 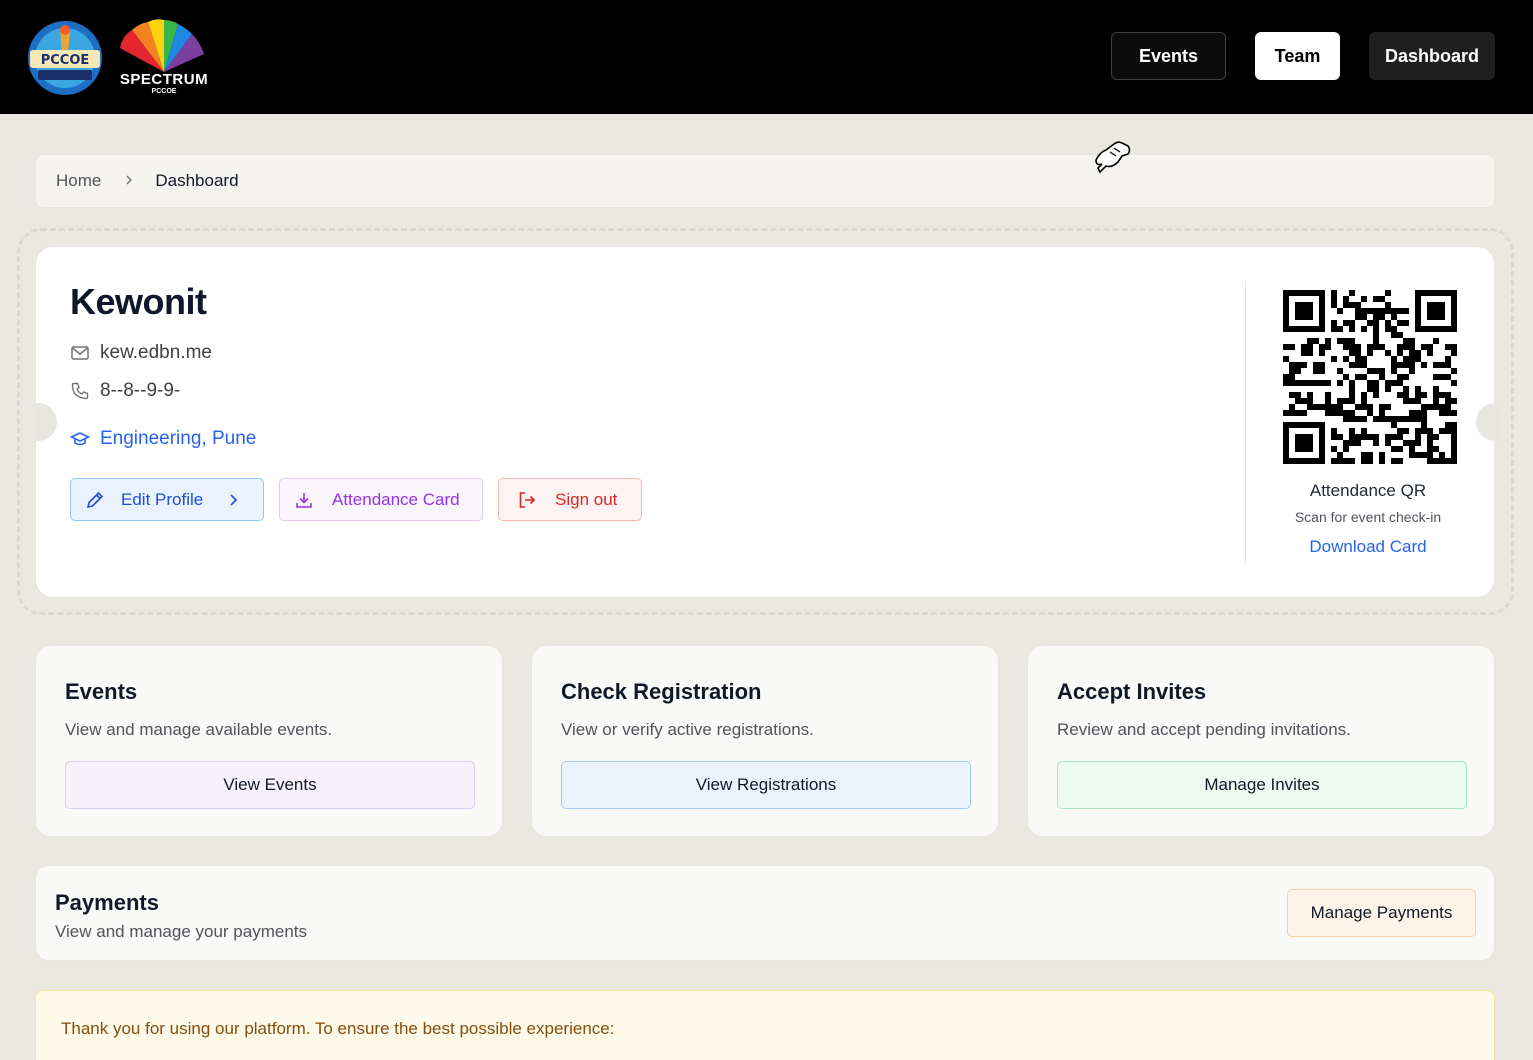 What do you see at coordinates (1432, 56) in the screenshot?
I see `nav-dashboard-button: Dashboard` at bounding box center [1432, 56].